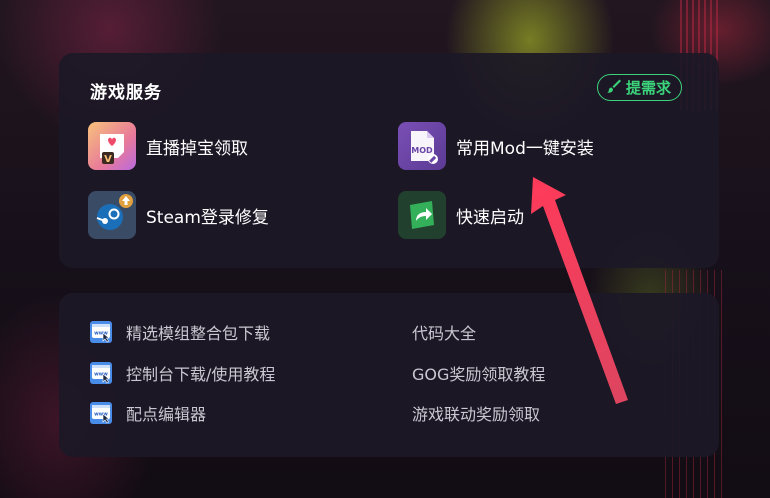 The width and height of the screenshot is (770, 498). Describe the element at coordinates (112, 215) in the screenshot. I see `steam-icon` at that location.